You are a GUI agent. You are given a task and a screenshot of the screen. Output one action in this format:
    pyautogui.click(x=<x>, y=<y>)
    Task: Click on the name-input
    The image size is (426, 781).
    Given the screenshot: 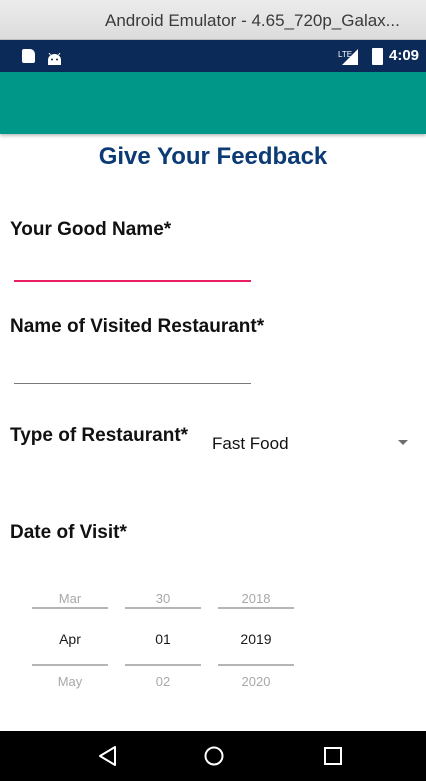 What is the action you would take?
    pyautogui.click(x=132, y=267)
    